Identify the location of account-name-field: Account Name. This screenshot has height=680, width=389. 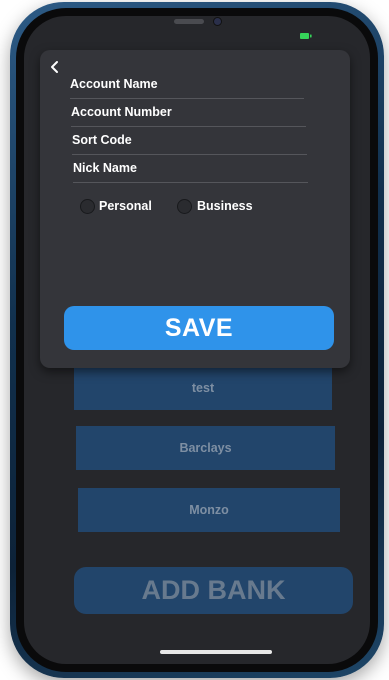
(187, 86).